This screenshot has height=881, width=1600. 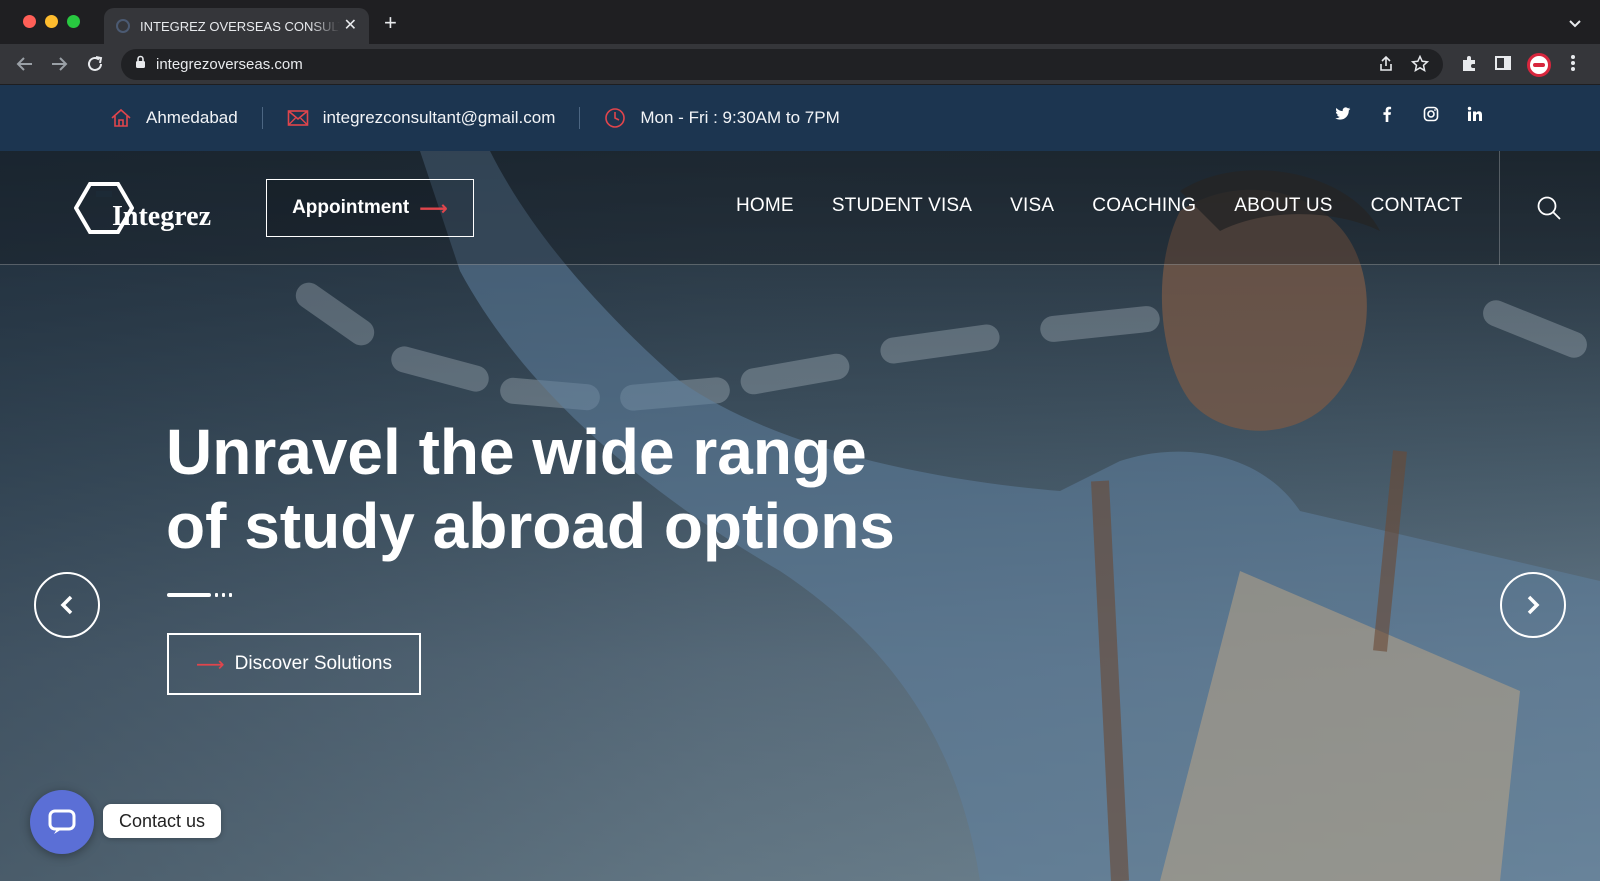 I want to click on chevron-left-icon, so click(x=66, y=605).